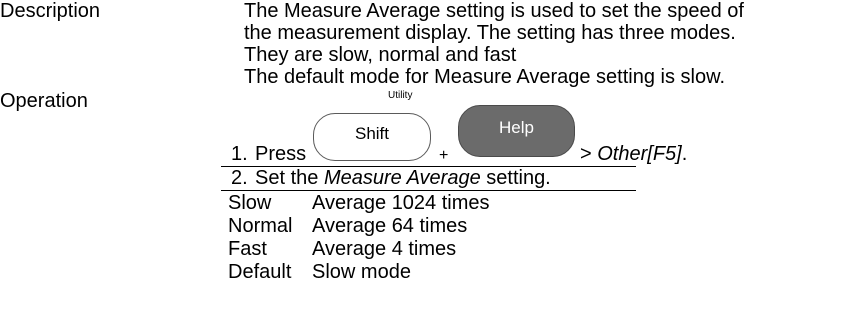 The width and height of the screenshot is (853, 329). I want to click on other-f5-menu-ref: Other[F5], so click(639, 154).